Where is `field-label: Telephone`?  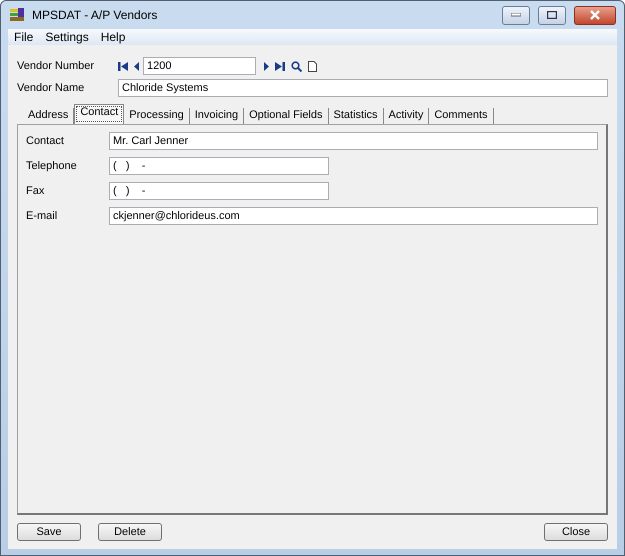 field-label: Telephone is located at coordinates (52, 166).